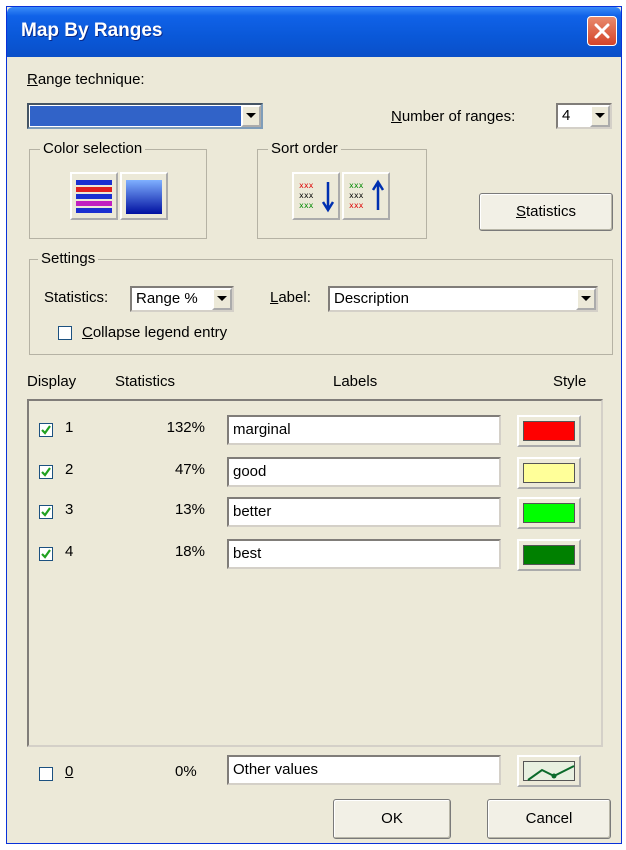 This screenshot has width=626, height=850. What do you see at coordinates (69, 509) in the screenshot?
I see `range-number: 3` at bounding box center [69, 509].